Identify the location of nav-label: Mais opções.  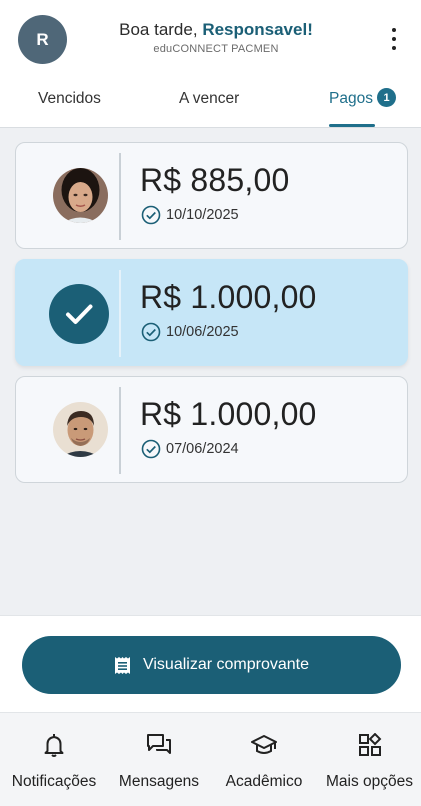
(369, 781).